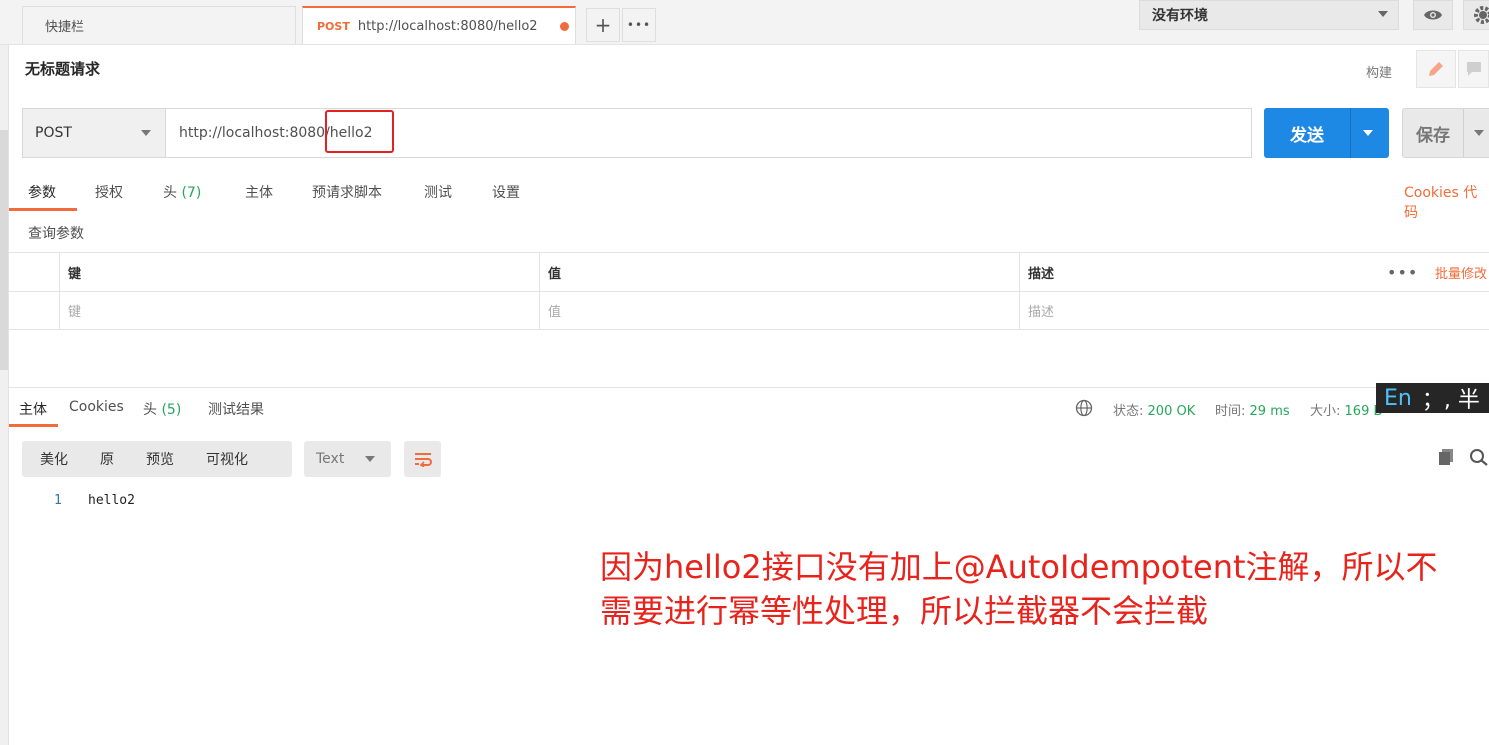 This screenshot has width=1489, height=745. I want to click on table-row: 键 值 描述, so click(749, 310).